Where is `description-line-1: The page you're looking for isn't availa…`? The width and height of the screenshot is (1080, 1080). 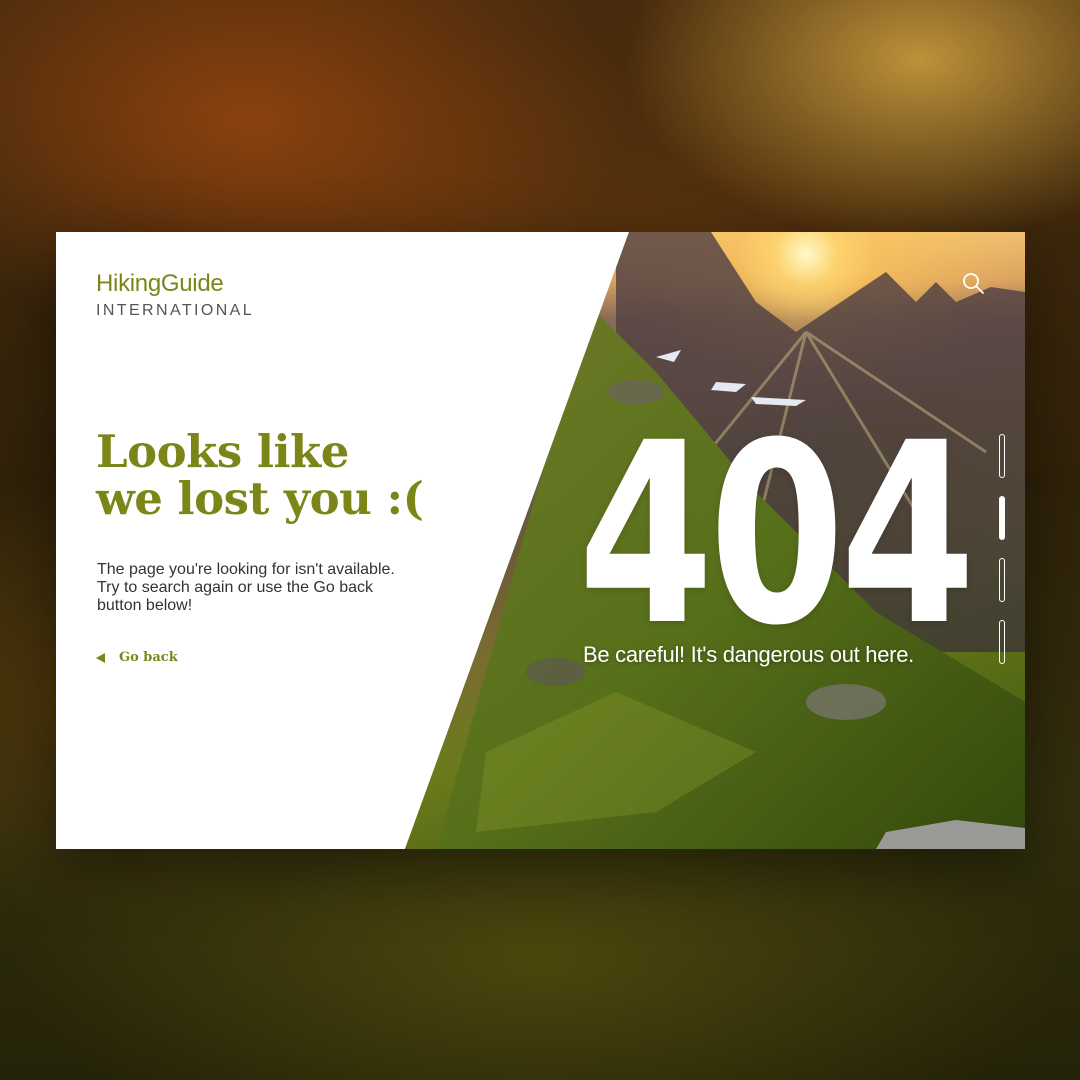
description-line-1: The page you're looking for isn't availa… is located at coordinates (246, 569).